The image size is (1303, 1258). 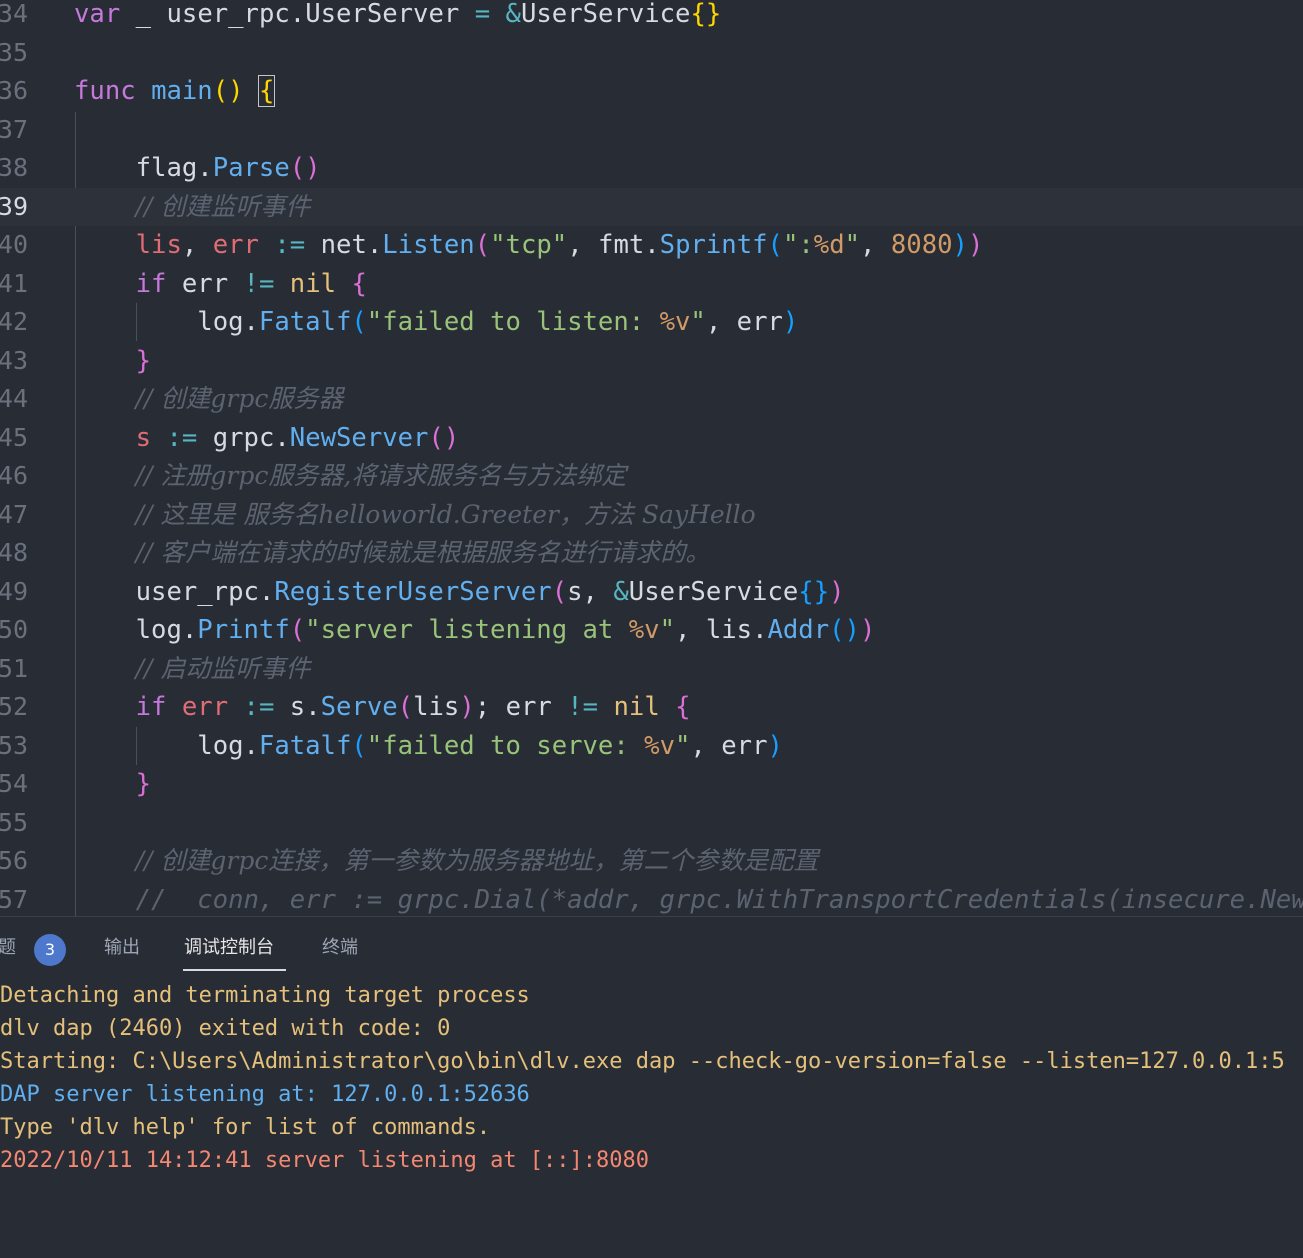 I want to click on code-text: s := grpc.NewServer(), so click(x=297, y=437).